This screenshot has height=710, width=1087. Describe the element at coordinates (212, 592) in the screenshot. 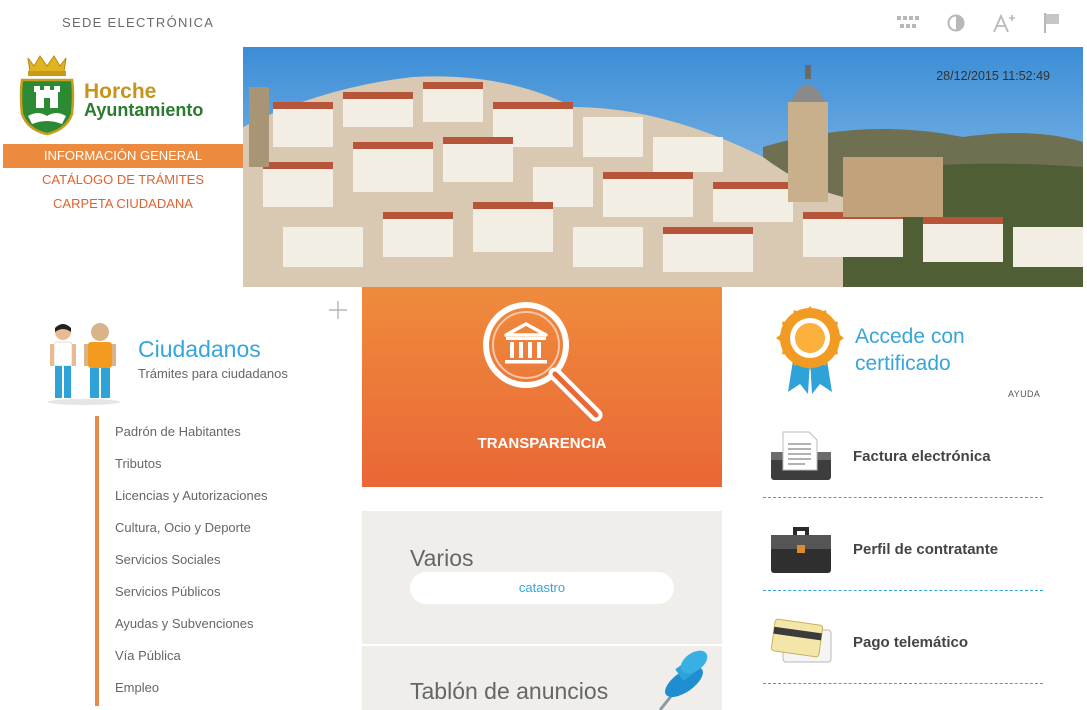

I see `procedure-servicios-publicos: Servicios Públicos` at that location.